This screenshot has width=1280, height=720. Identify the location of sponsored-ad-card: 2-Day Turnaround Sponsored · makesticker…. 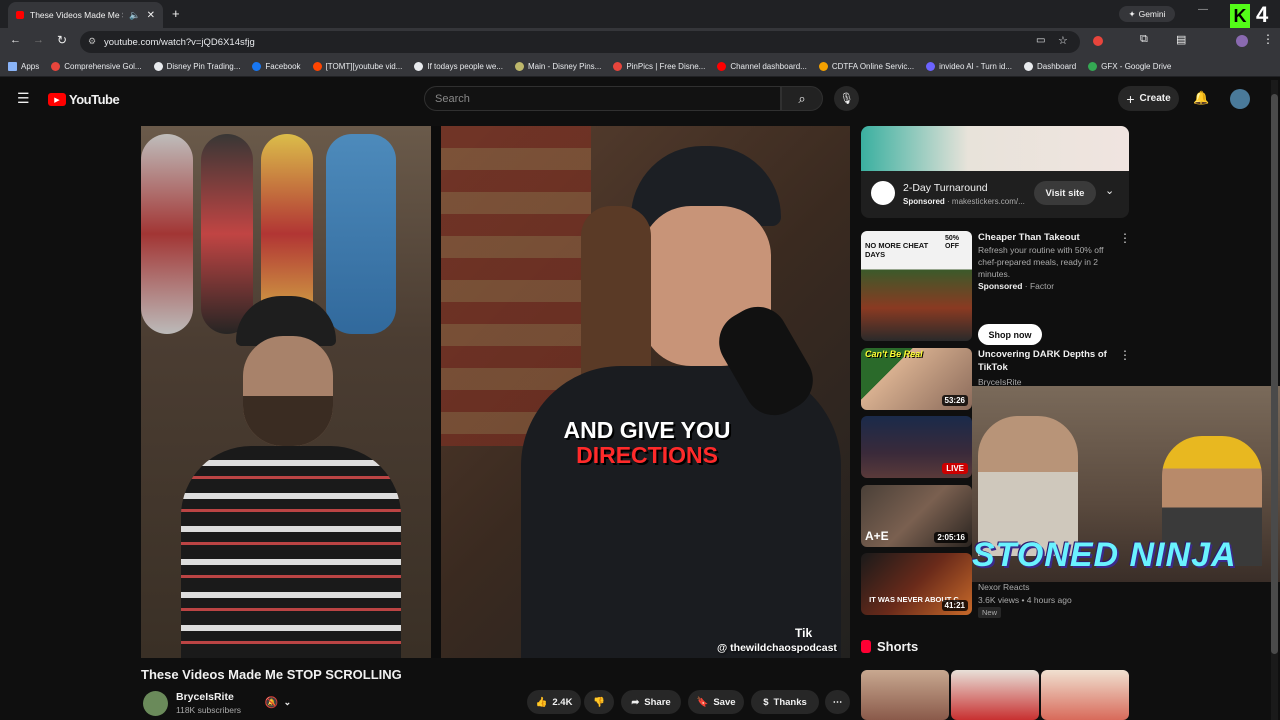
(995, 172).